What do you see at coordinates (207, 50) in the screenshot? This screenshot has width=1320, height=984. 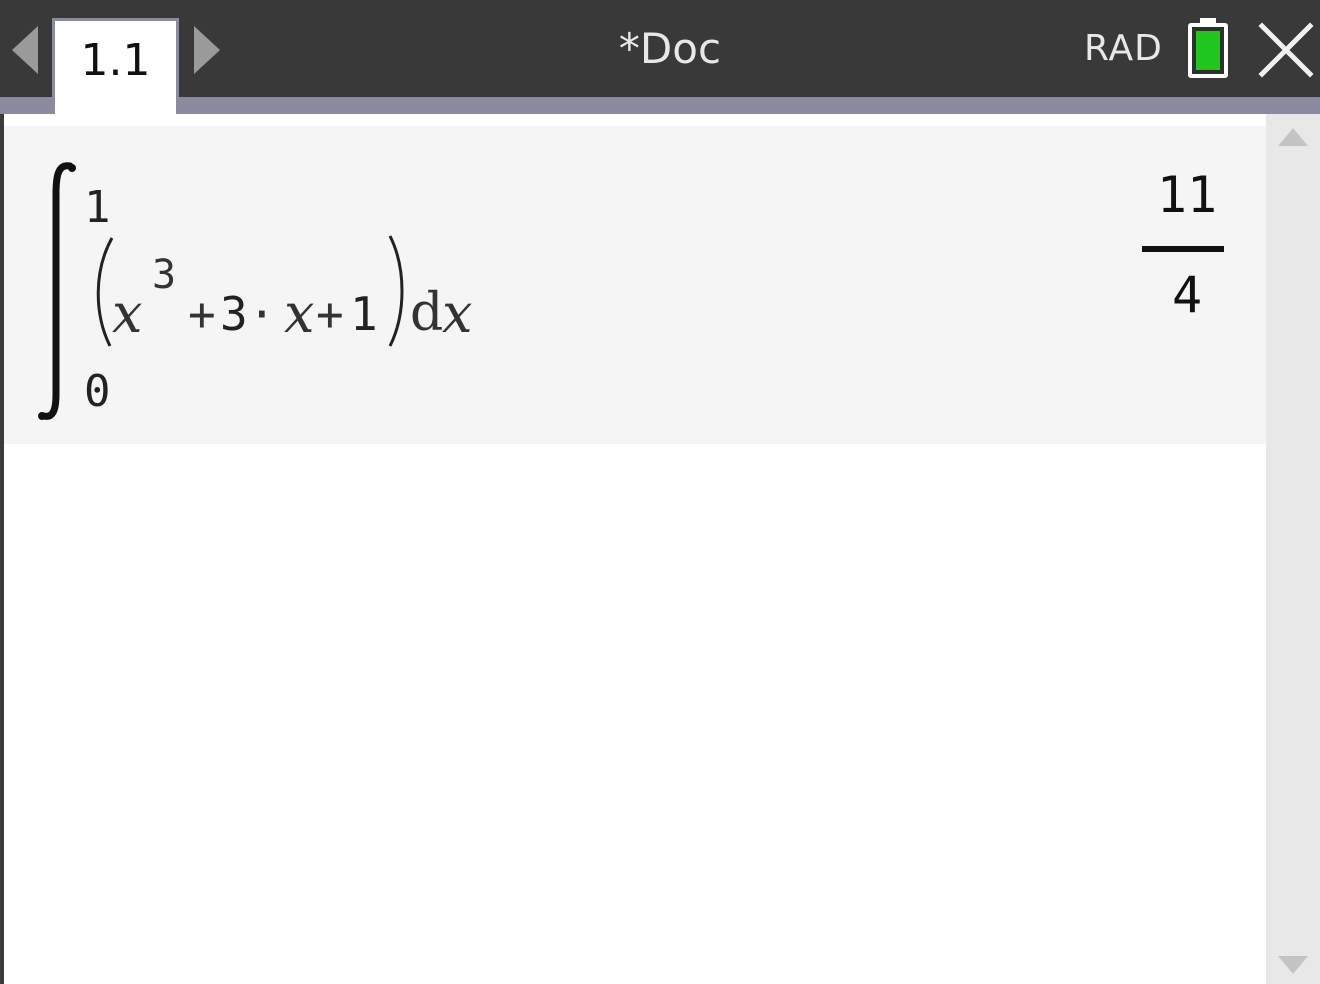 I see `next-page-icon` at bounding box center [207, 50].